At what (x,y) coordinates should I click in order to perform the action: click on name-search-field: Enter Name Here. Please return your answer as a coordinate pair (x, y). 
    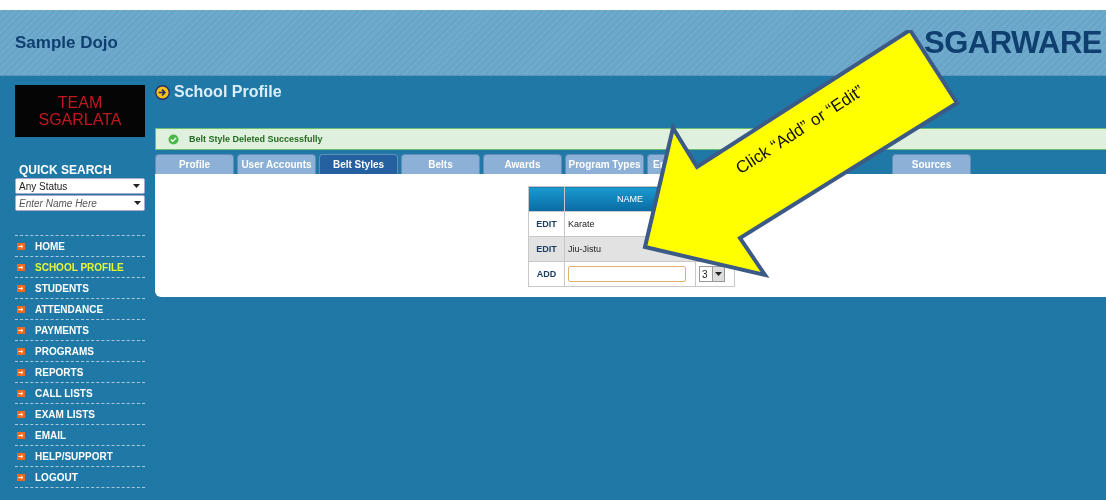
    Looking at the image, I should click on (80, 203).